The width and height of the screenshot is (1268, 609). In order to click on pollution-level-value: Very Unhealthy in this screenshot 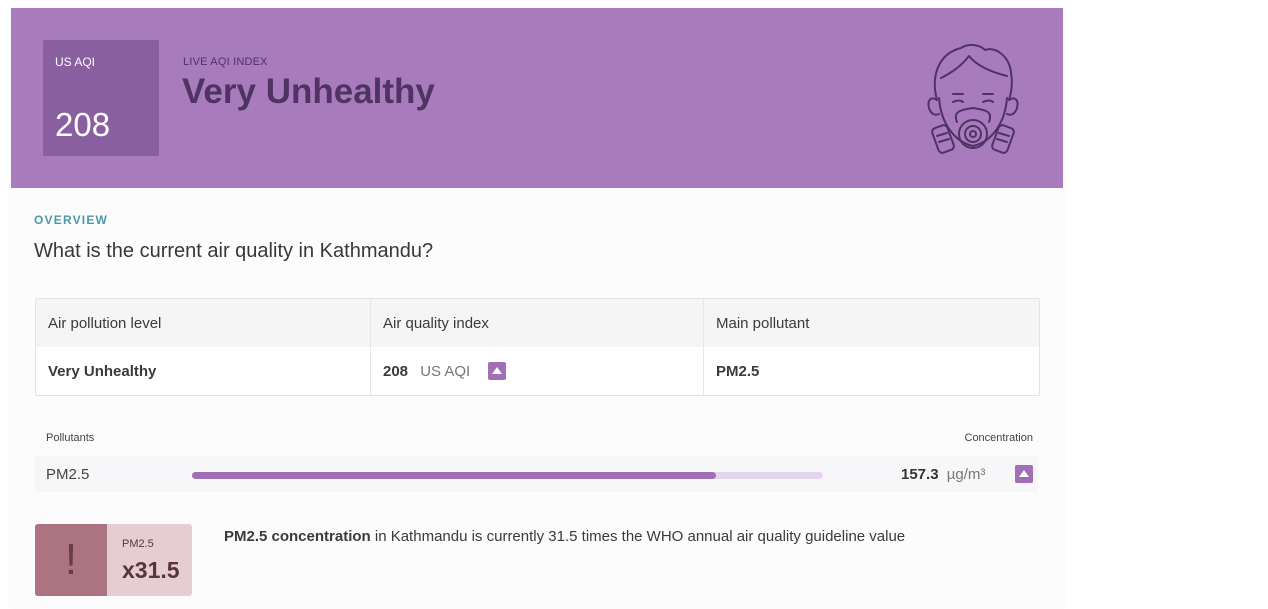, I will do `click(102, 371)`.